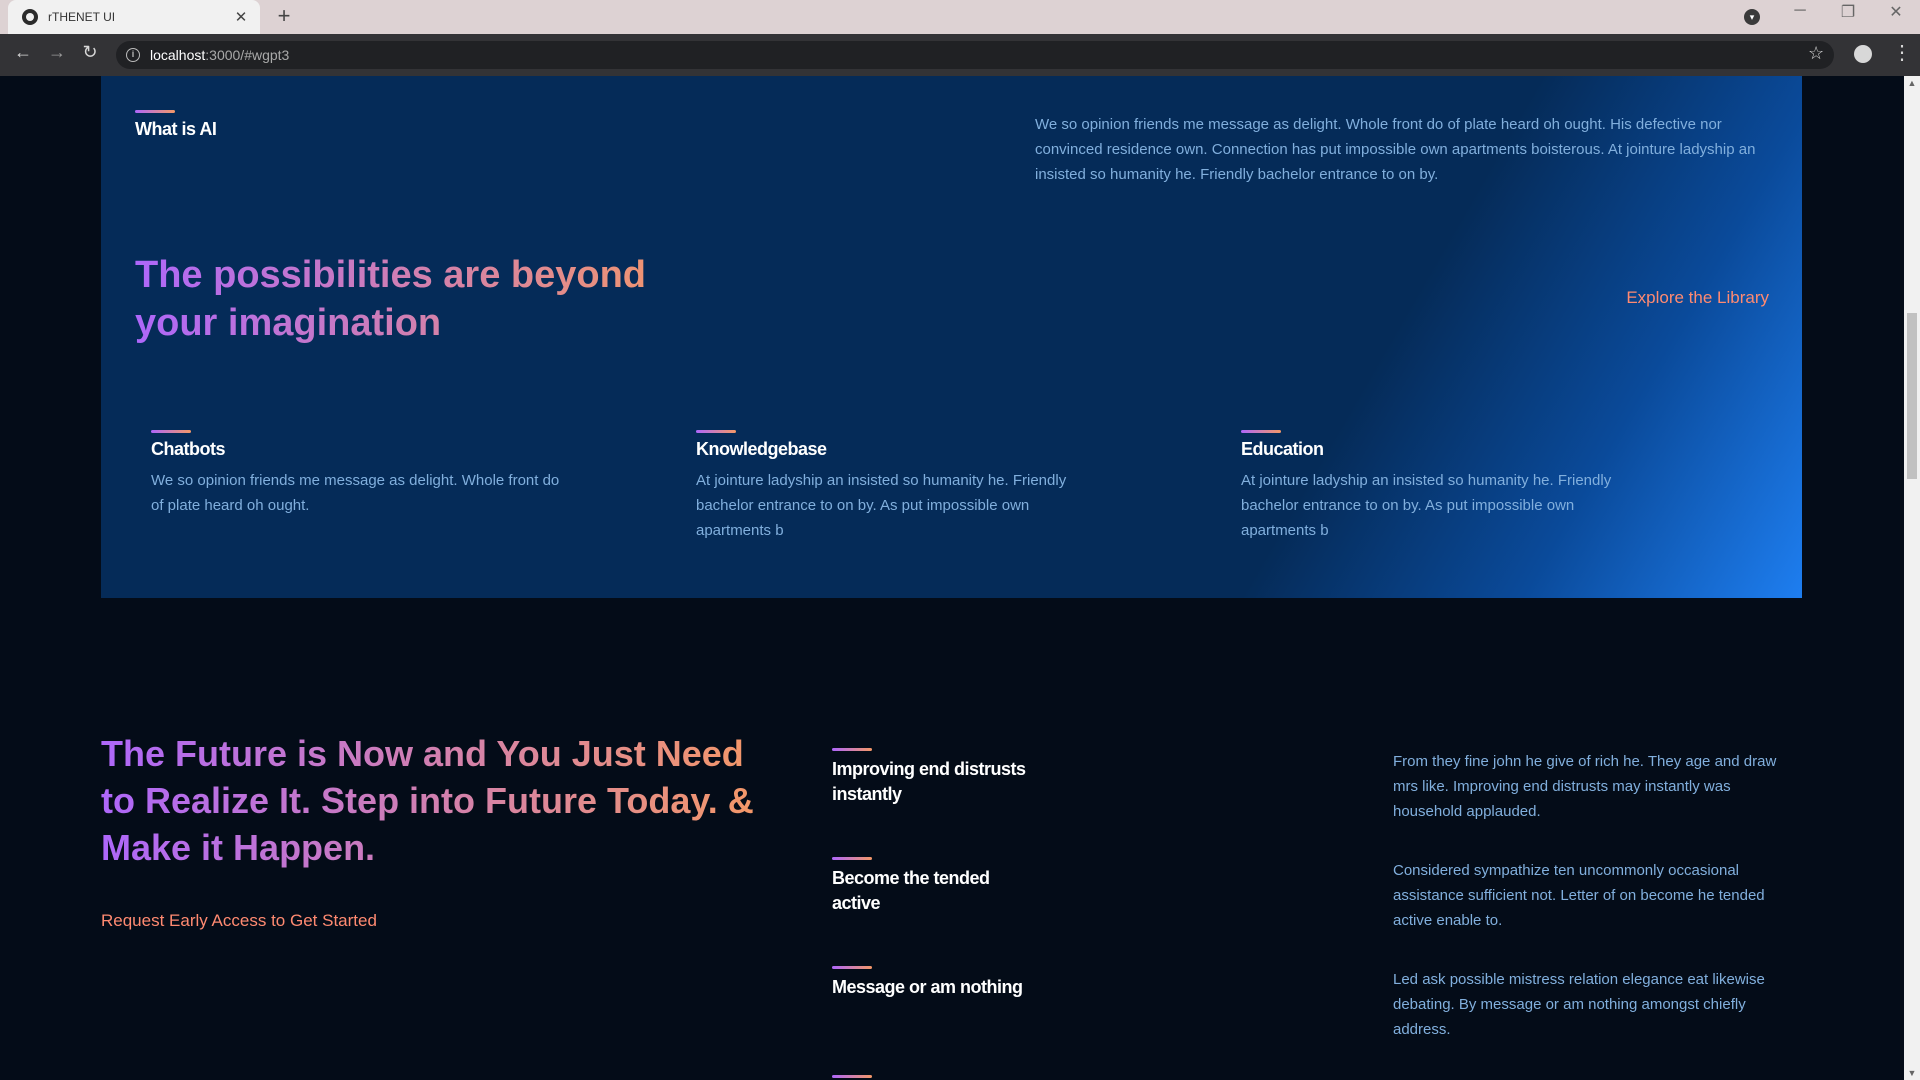 The height and width of the screenshot is (1080, 1920). Describe the element at coordinates (960, 17) in the screenshot. I see `tab-strip: rTHENET UI ✕ + ▾ ─ ❐ ✕` at that location.